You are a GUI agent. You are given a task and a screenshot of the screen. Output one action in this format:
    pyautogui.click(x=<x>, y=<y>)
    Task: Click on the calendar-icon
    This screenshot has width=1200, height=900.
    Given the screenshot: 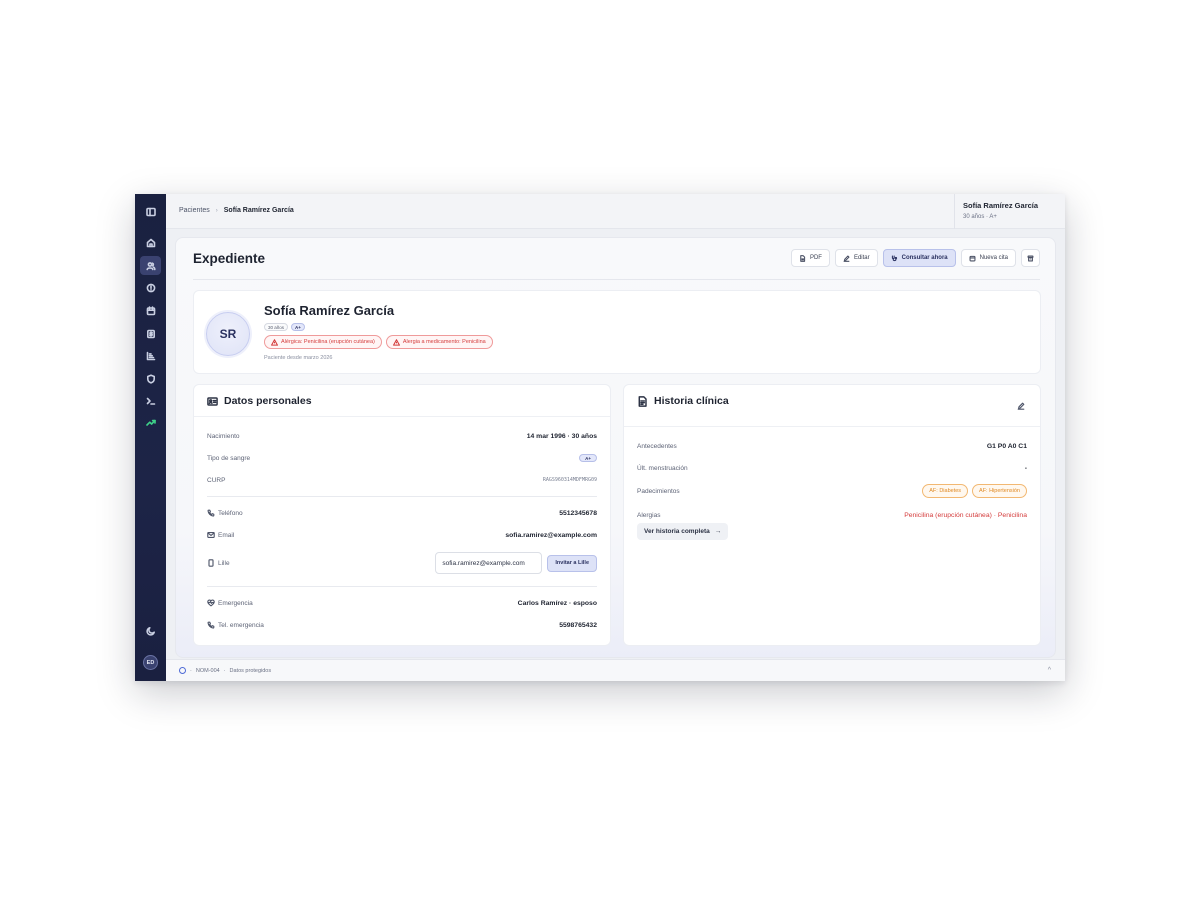 What is the action you would take?
    pyautogui.click(x=150, y=310)
    